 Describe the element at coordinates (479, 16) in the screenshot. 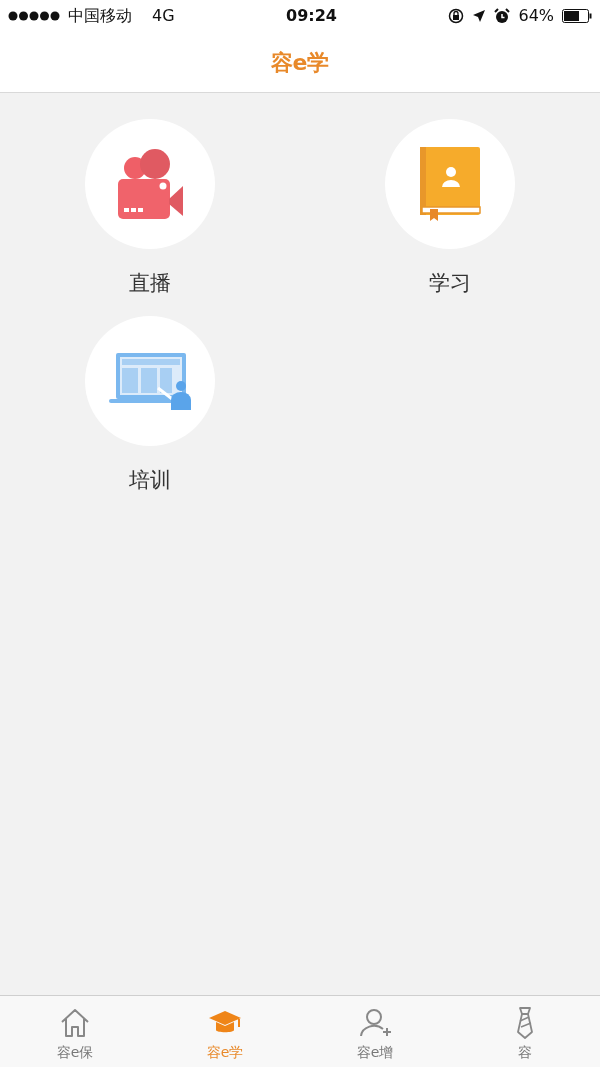

I see `location-arrow-icon` at that location.